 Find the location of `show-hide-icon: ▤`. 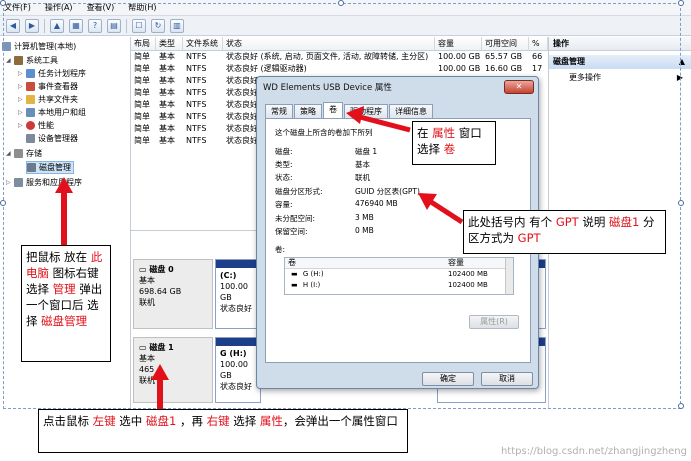

show-hide-icon: ▤ is located at coordinates (114, 25).